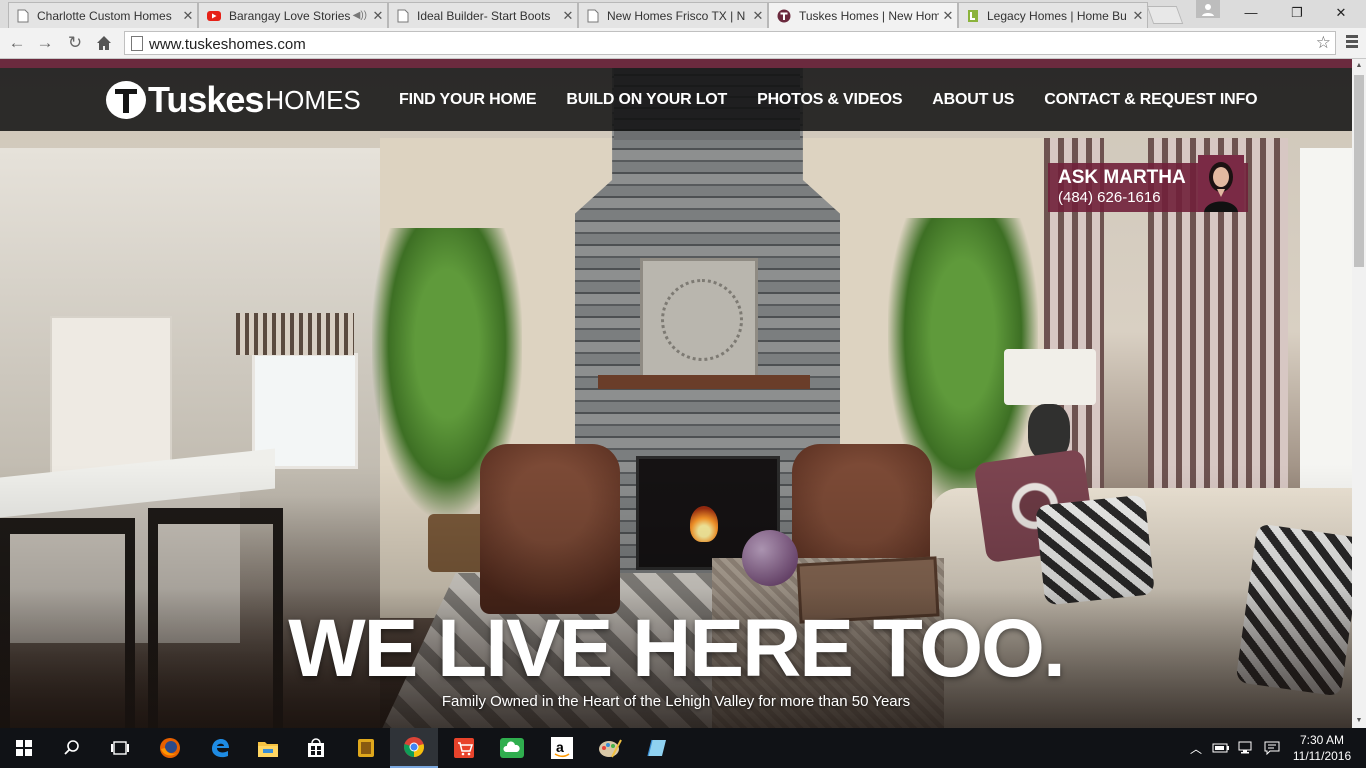  Describe the element at coordinates (290, 15) in the screenshot. I see `tab-title: Barangay Love Stories` at that location.